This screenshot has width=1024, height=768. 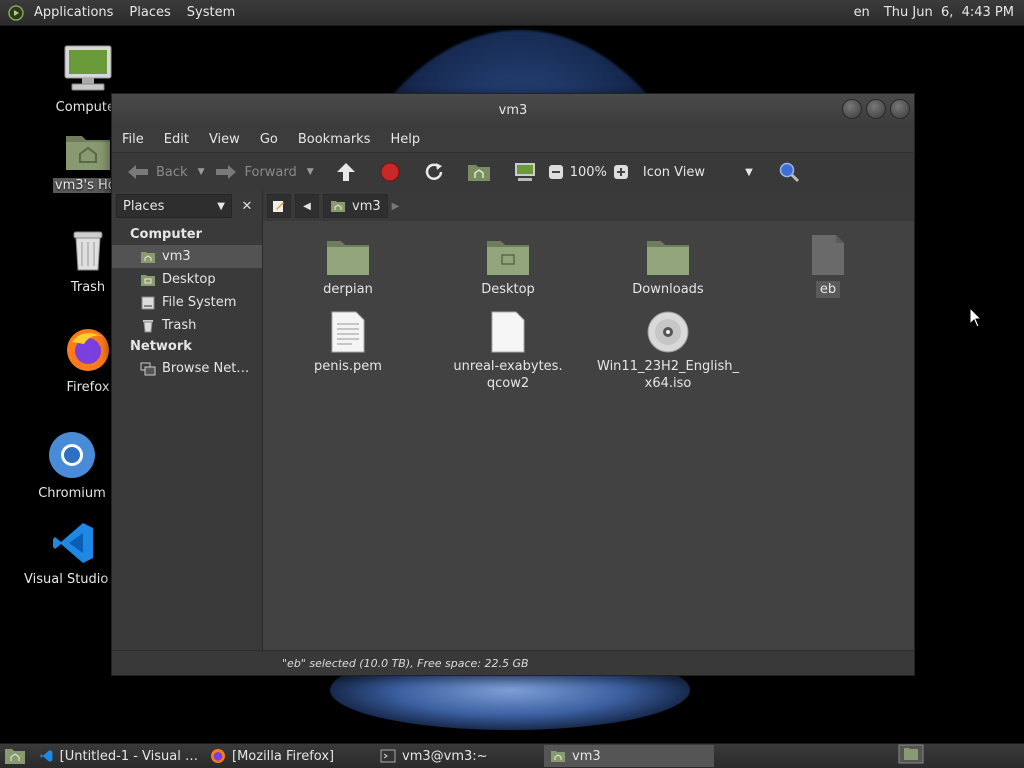 I want to click on network-icon, so click(x=148, y=368).